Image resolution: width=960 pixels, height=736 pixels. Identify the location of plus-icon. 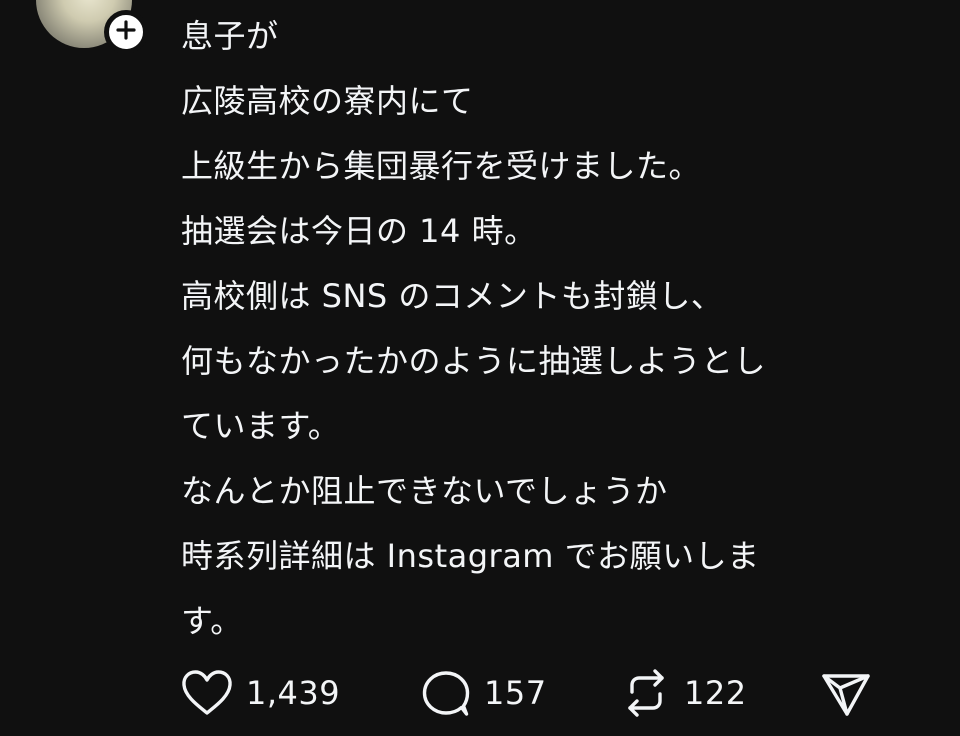
(126, 32).